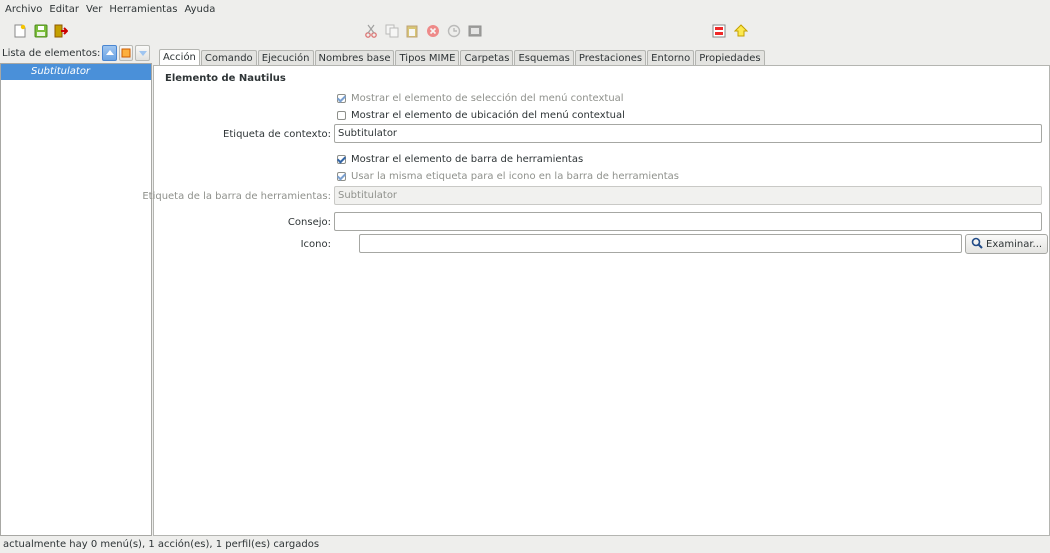  Describe the element at coordinates (730, 58) in the screenshot. I see `tab-propiedades: Propiedades` at that location.